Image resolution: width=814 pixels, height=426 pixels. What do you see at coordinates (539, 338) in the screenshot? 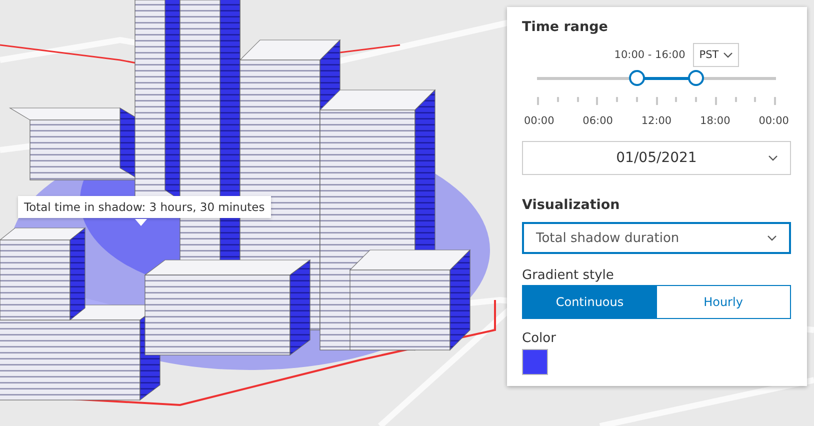
I see `field-label: Color` at bounding box center [539, 338].